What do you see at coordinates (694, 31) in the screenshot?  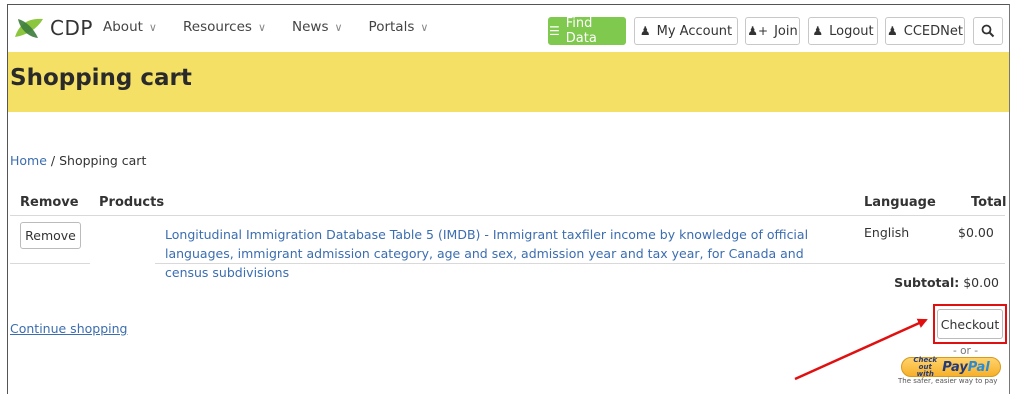 I see `my-account-label: My Account` at bounding box center [694, 31].